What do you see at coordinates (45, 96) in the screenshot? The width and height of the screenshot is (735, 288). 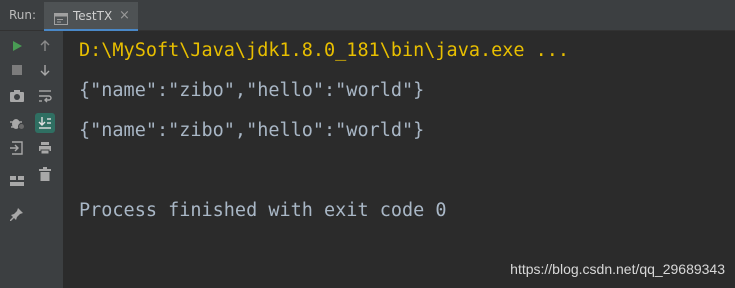 I see `soft-wrap-icon` at bounding box center [45, 96].